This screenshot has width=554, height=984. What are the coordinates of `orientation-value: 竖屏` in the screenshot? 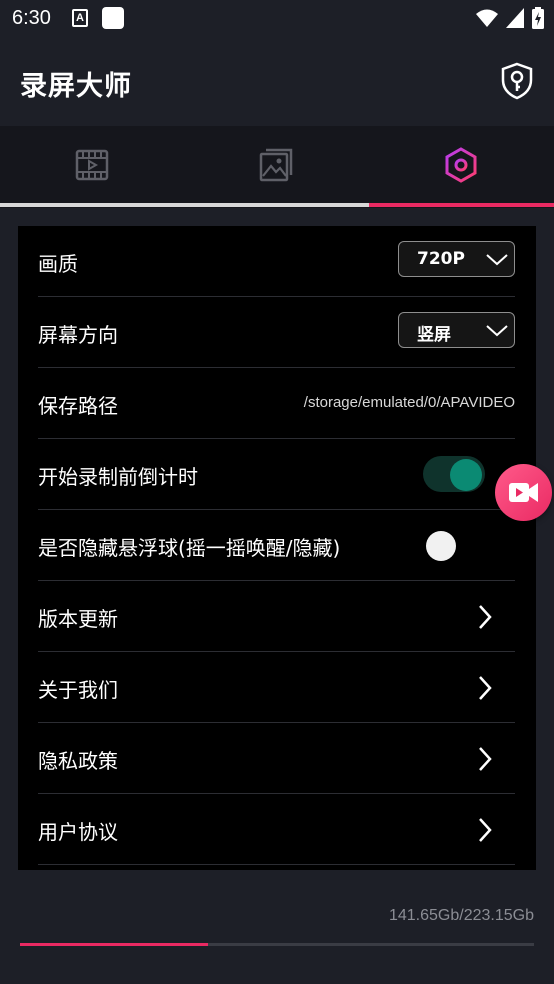 It's located at (434, 335).